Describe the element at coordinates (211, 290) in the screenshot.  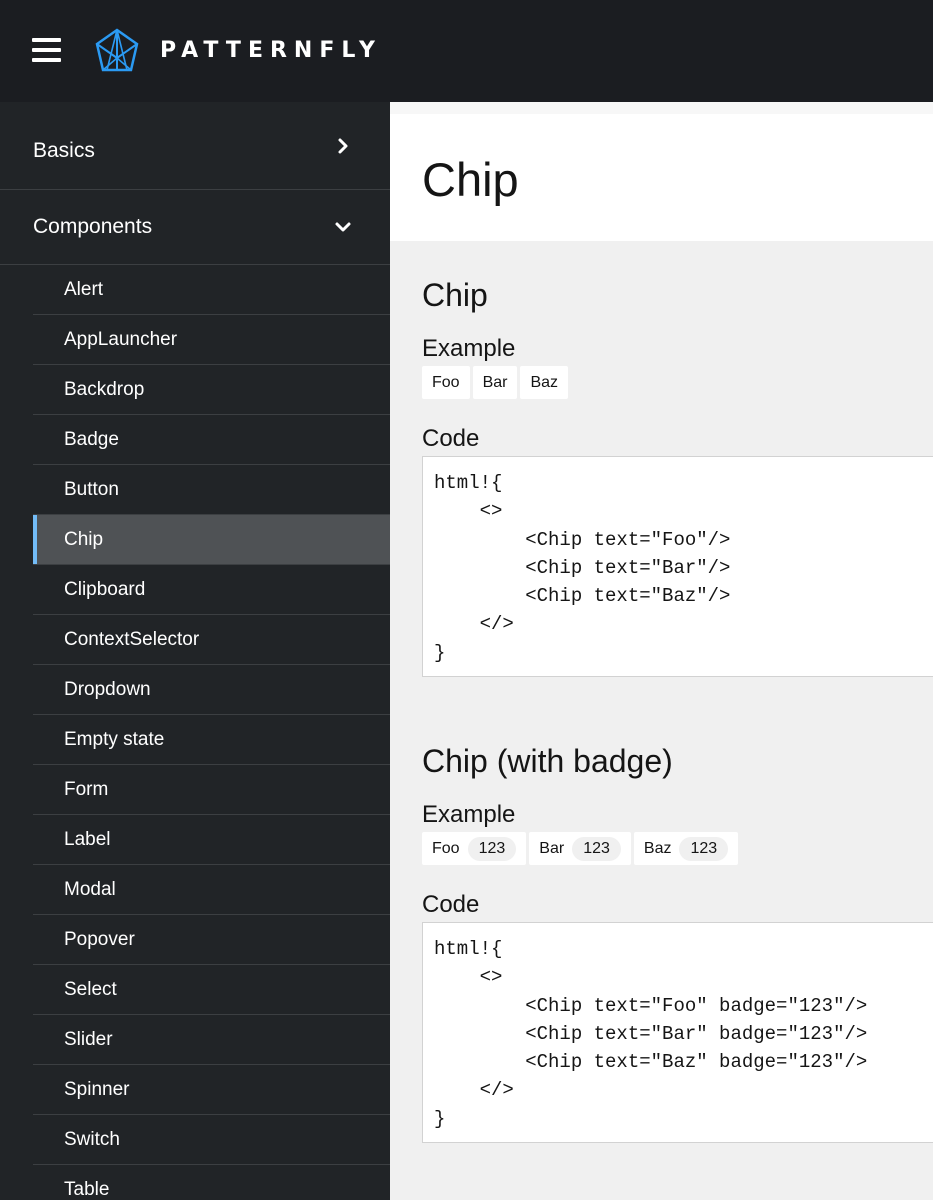
I see `sidebar-item-alert: Alert` at that location.